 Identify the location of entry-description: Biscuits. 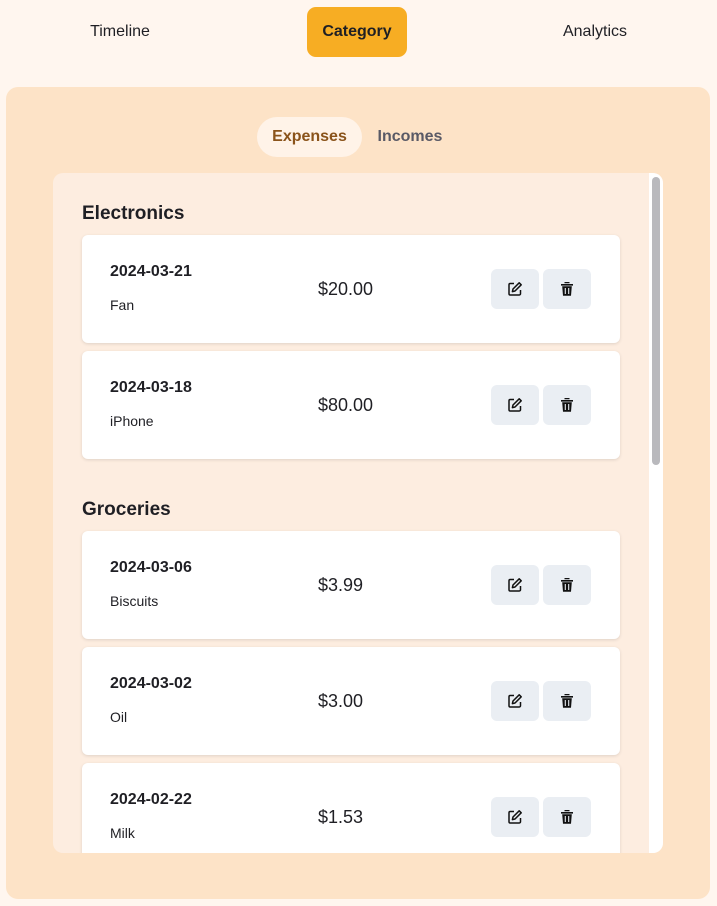
(134, 601).